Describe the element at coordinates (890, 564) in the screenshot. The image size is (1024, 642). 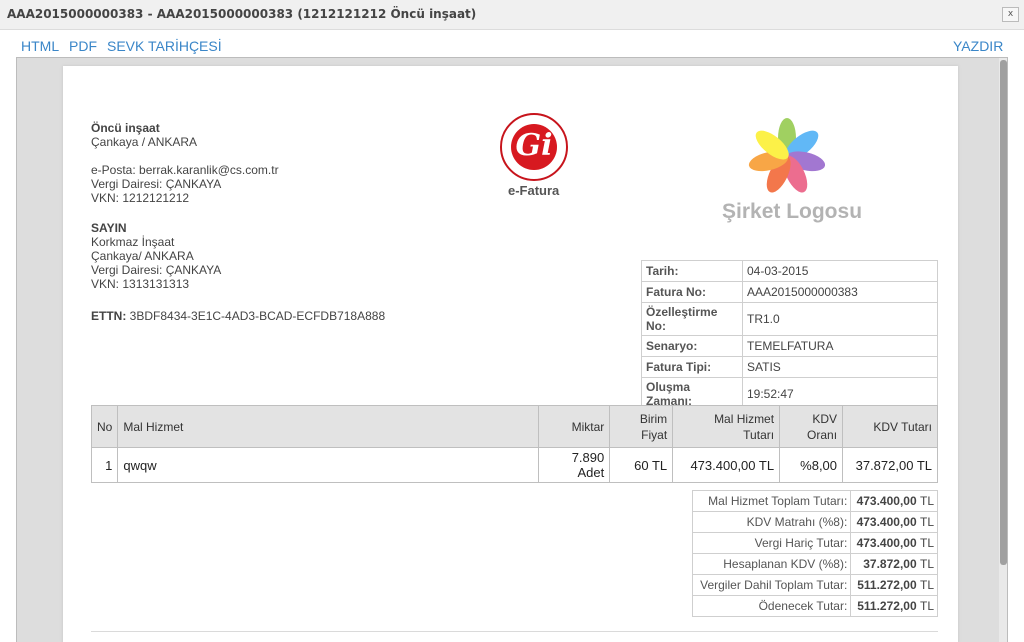
I see `total-amount: 37.872,00` at that location.